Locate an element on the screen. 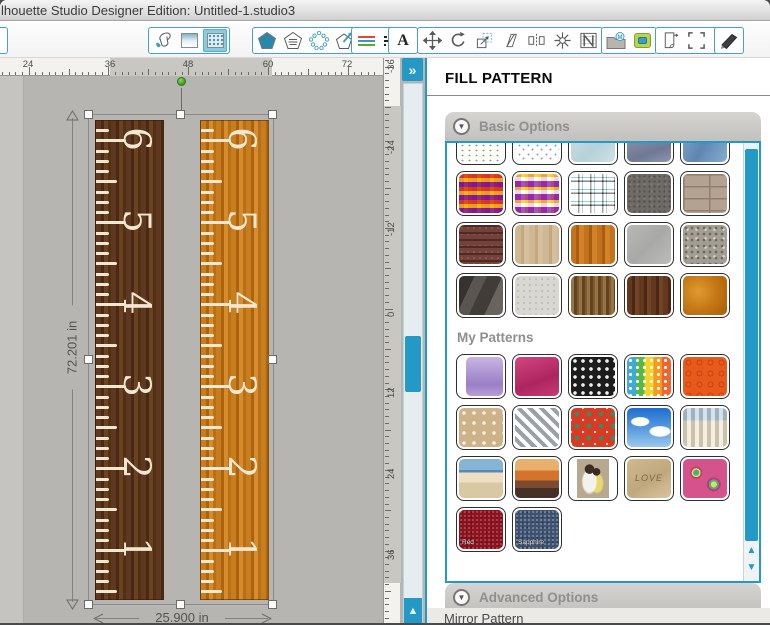 The image size is (770, 625). pentagon-solid-button is located at coordinates (267, 40).